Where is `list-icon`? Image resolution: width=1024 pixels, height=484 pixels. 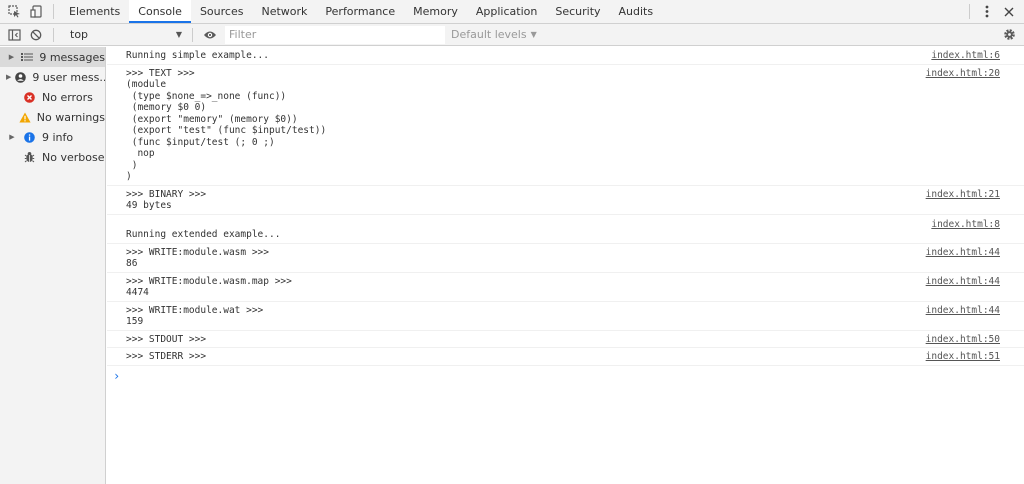 list-icon is located at coordinates (27, 57).